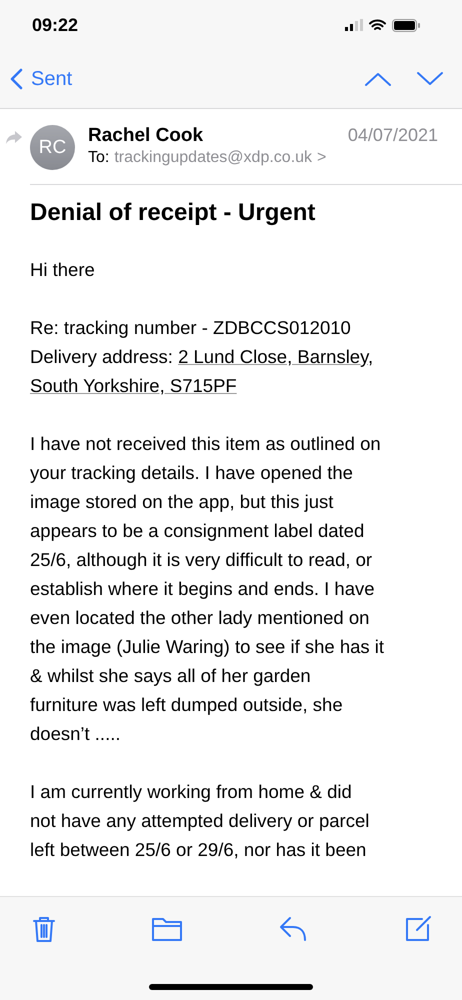 The width and height of the screenshot is (462, 1000). Describe the element at coordinates (393, 135) in the screenshot. I see `message-date: 04/07/2021` at that location.